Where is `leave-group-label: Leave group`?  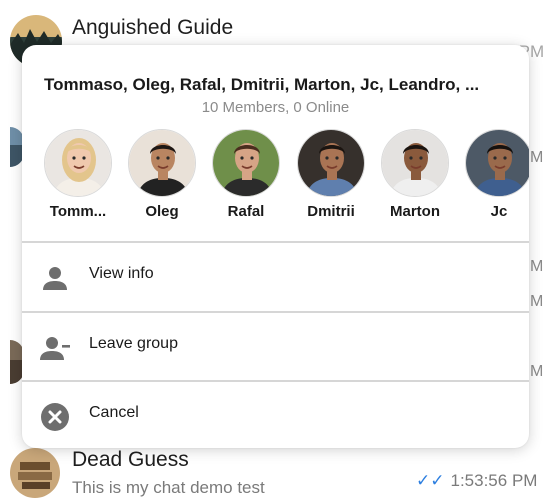
leave-group-label: Leave group is located at coordinates (133, 343).